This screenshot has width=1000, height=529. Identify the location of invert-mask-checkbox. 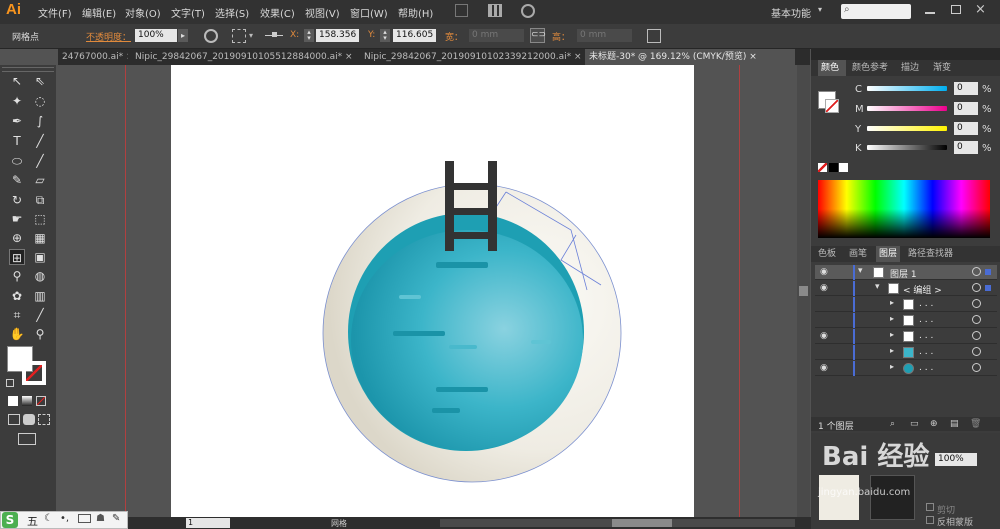
(930, 520).